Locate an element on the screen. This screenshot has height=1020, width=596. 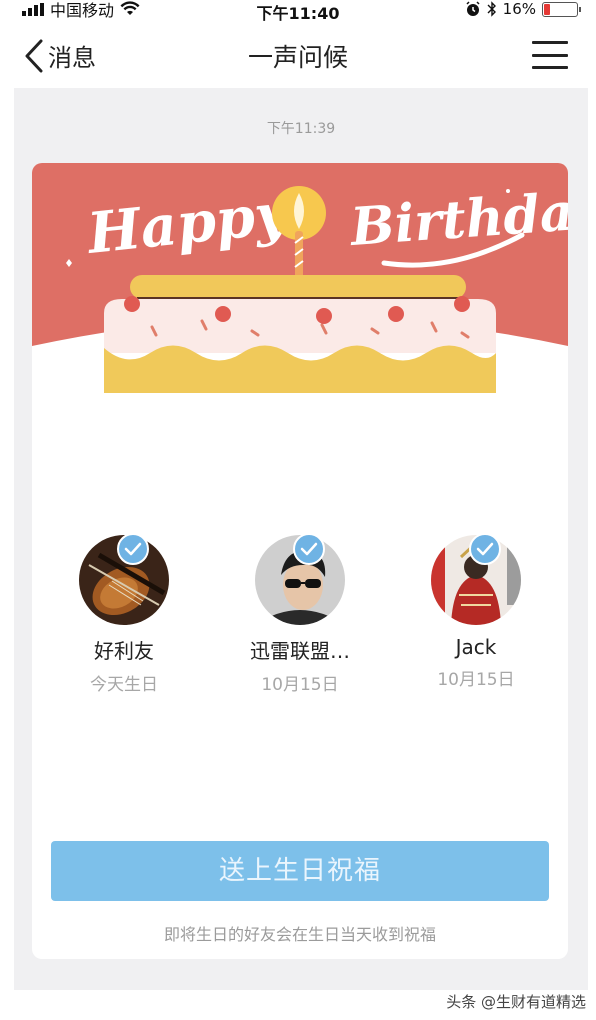
message-timestamp: 下午11:39 is located at coordinates (301, 129).